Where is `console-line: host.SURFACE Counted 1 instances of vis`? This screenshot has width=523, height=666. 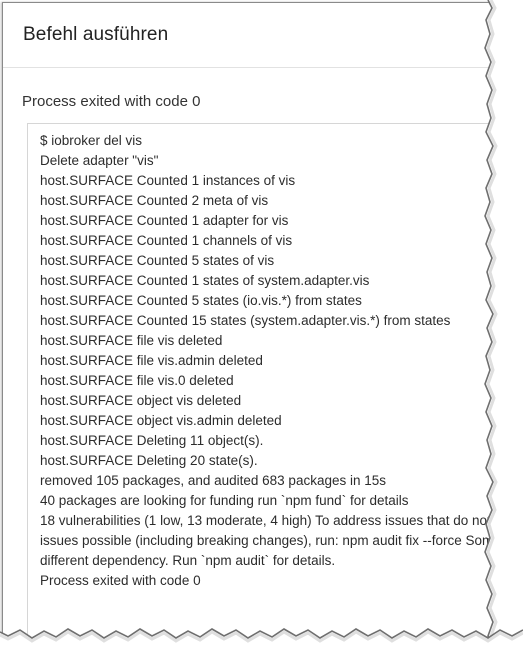 console-line: host.SURFACE Counted 1 instances of vis is located at coordinates (168, 180).